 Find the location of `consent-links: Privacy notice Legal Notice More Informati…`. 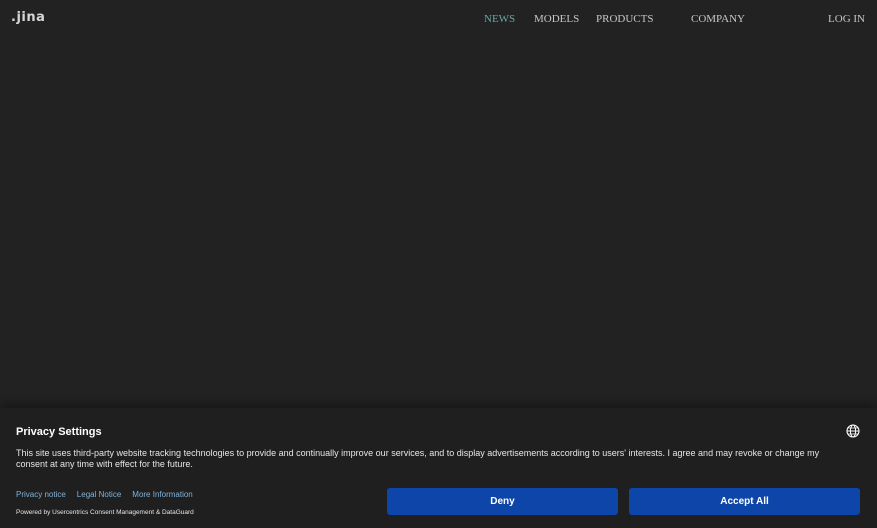

consent-links: Privacy notice Legal Notice More Informati… is located at coordinates (110, 495).